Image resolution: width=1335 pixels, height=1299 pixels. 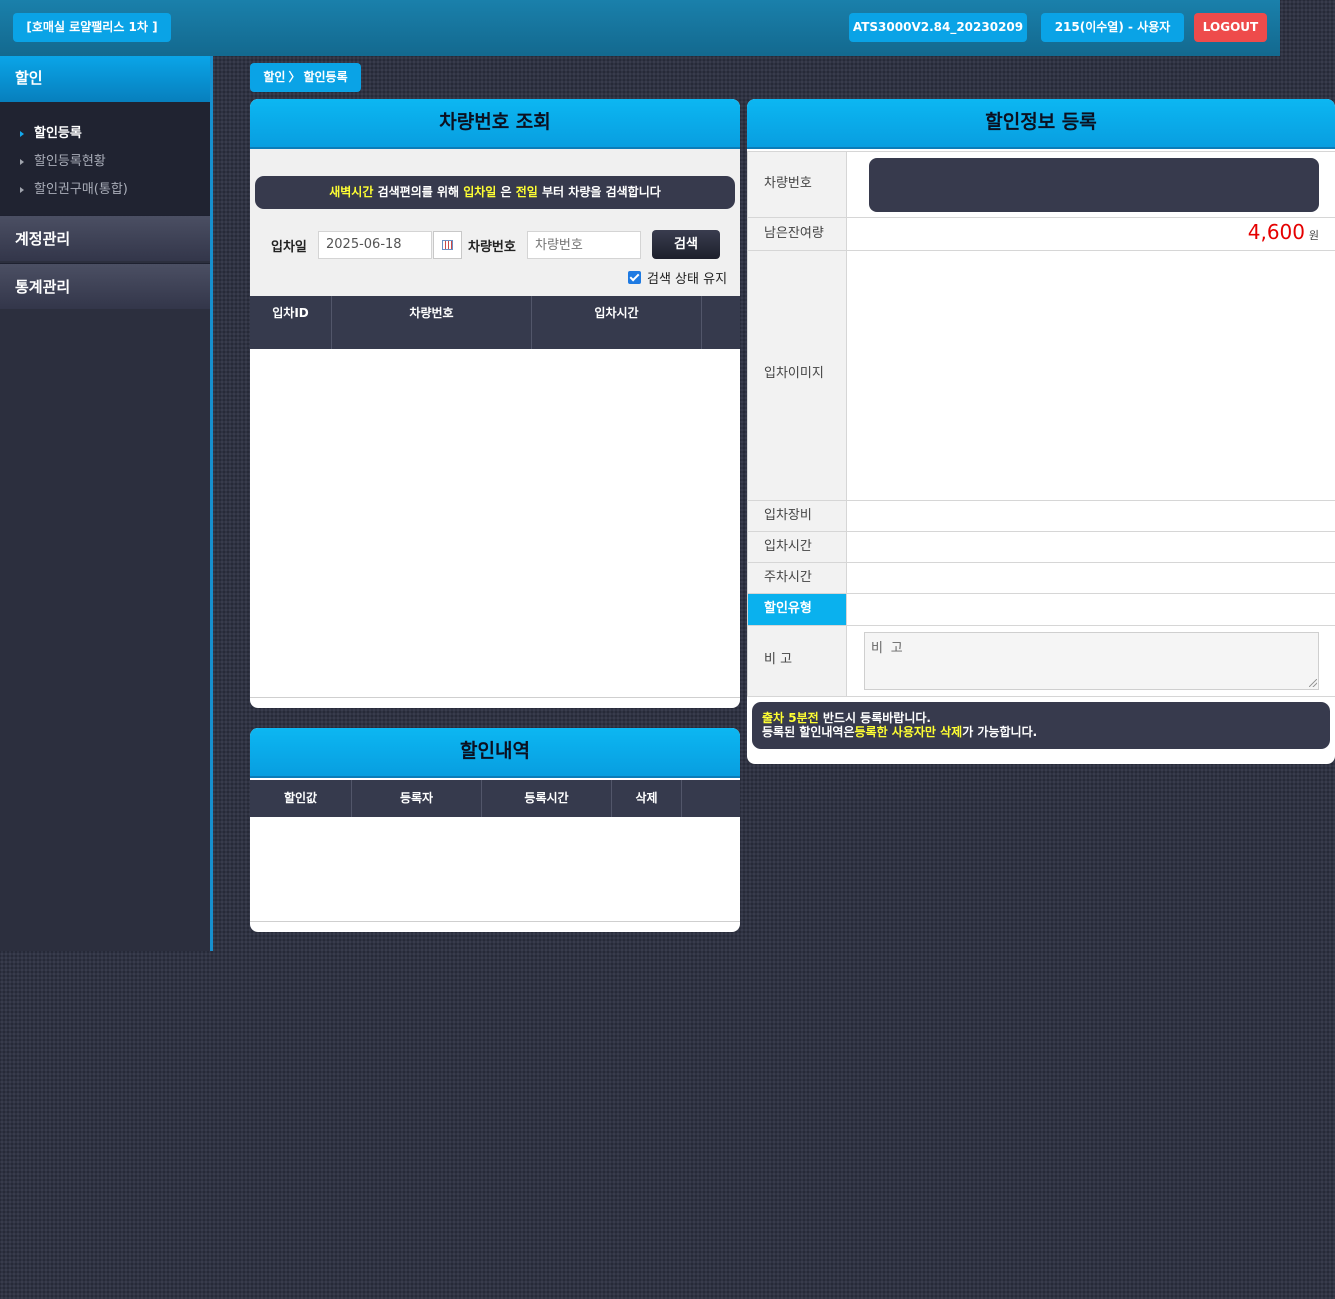 I want to click on notice-highlight: 새벽시간, so click(x=351, y=192).